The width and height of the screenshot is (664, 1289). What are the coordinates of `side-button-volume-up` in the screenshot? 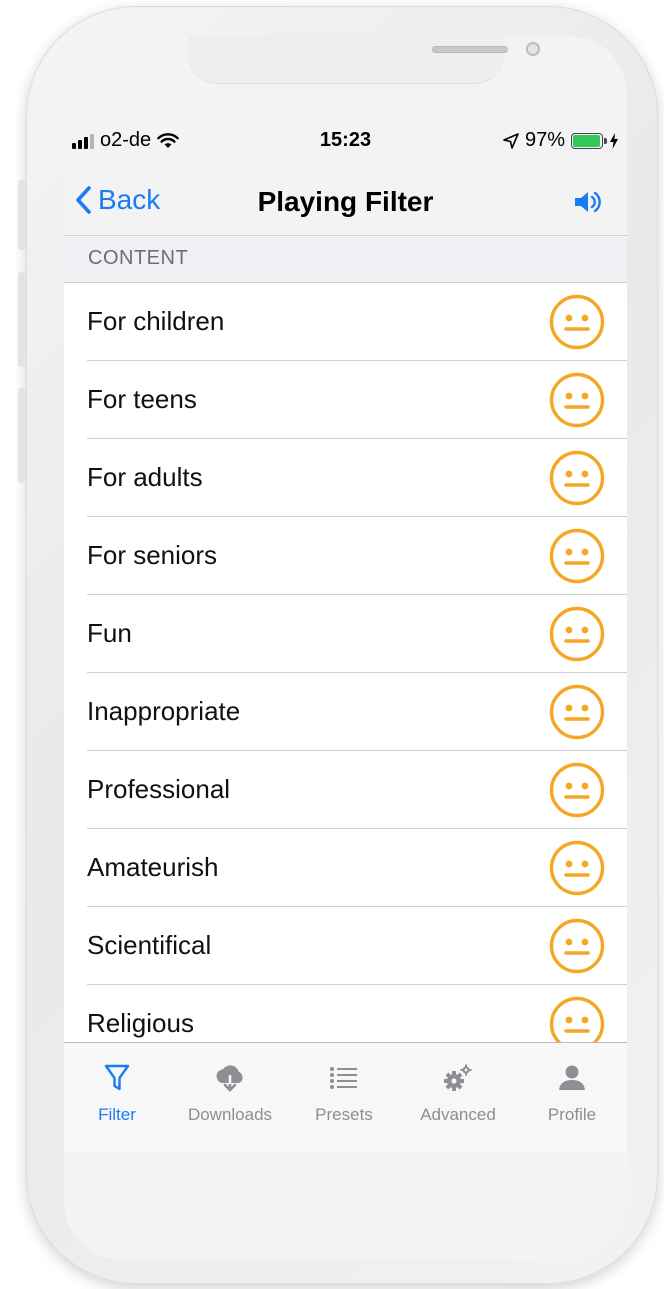 It's located at (22, 319).